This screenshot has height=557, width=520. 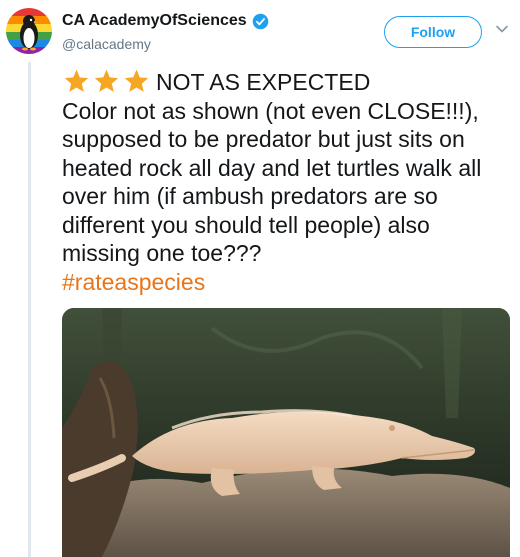 I want to click on avatar, so click(x=29, y=31).